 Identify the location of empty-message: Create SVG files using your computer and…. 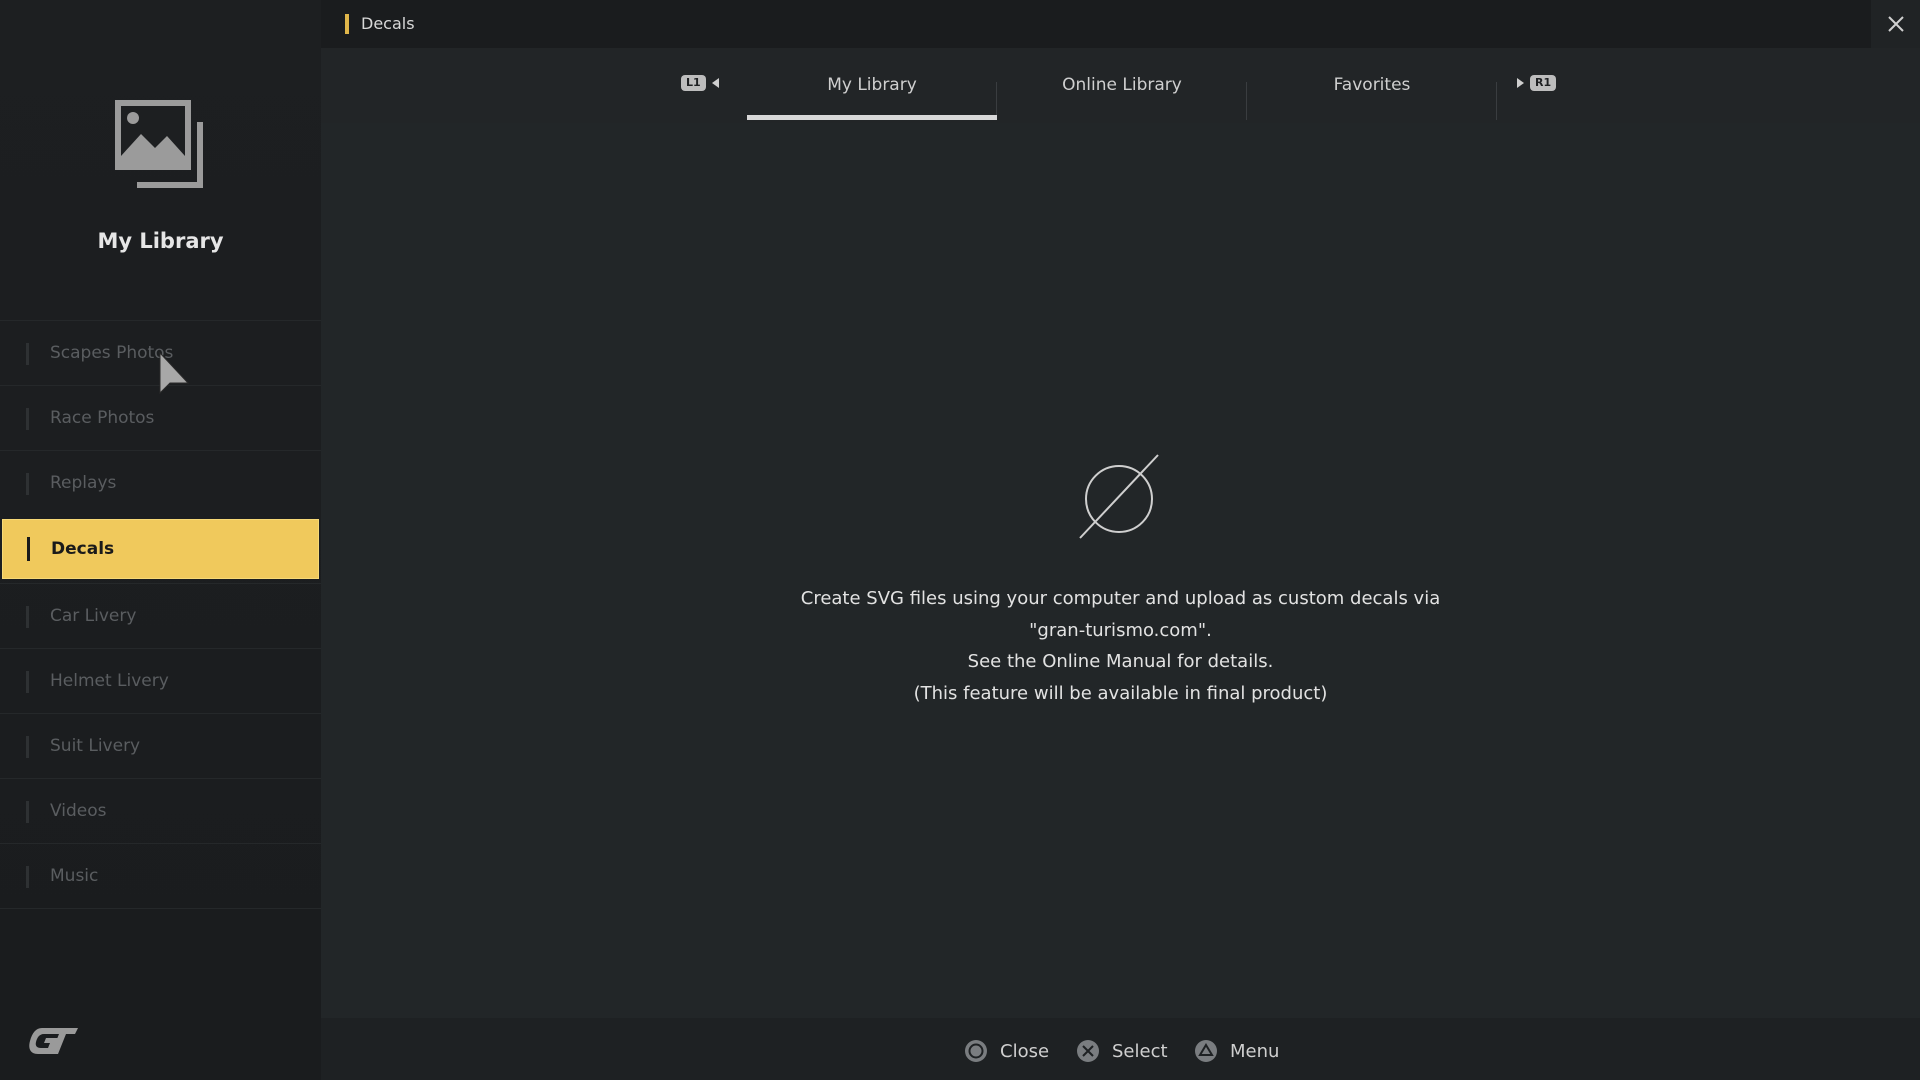
(1120, 646).